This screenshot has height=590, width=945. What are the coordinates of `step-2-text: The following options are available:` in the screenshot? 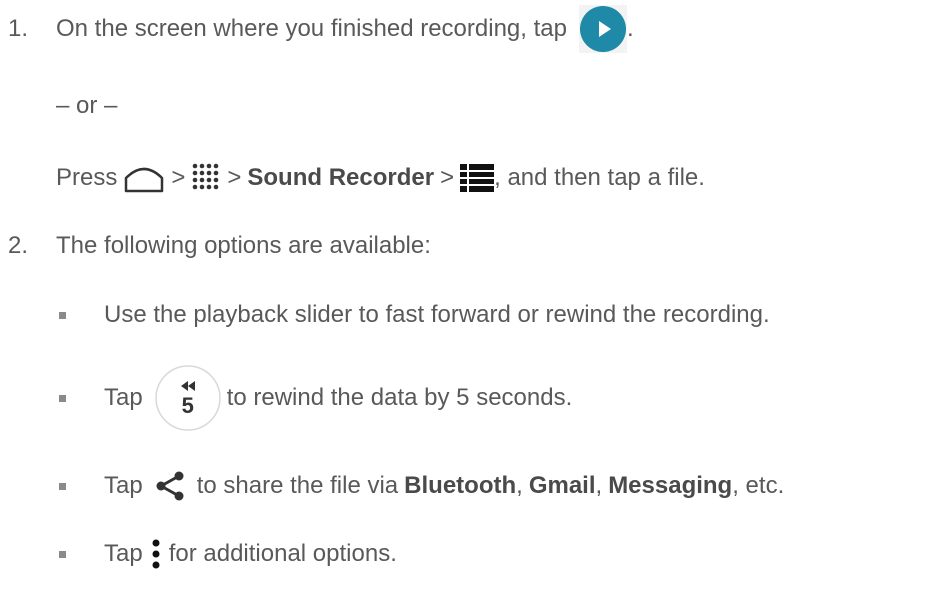 It's located at (243, 245).